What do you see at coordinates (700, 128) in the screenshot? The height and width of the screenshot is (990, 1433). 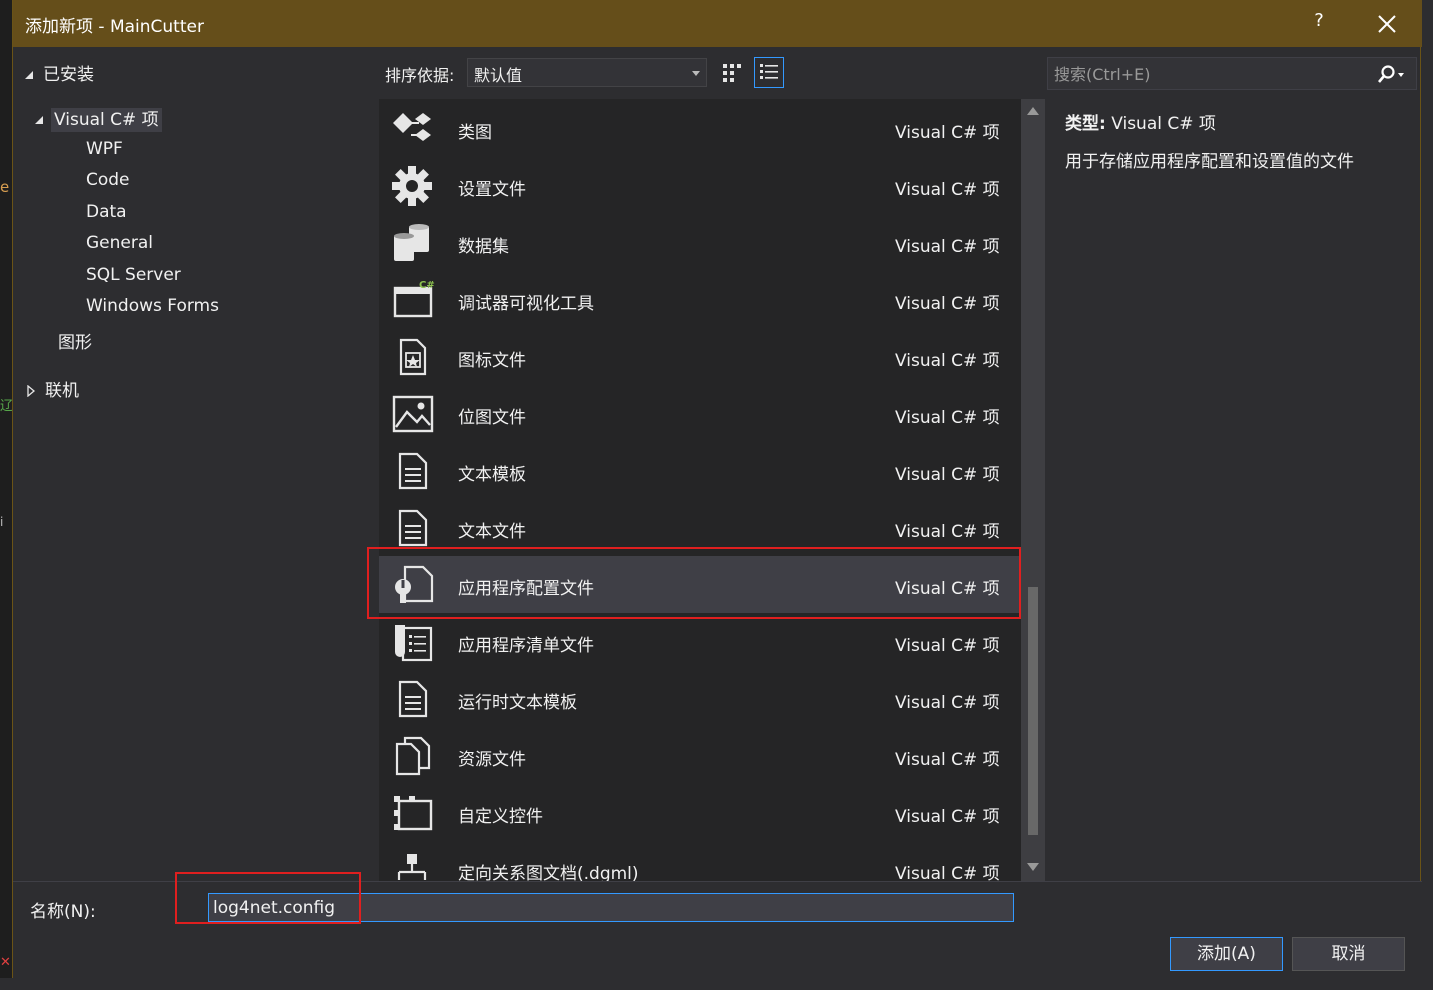 I see `list-item: 类图 Visual C# 项` at bounding box center [700, 128].